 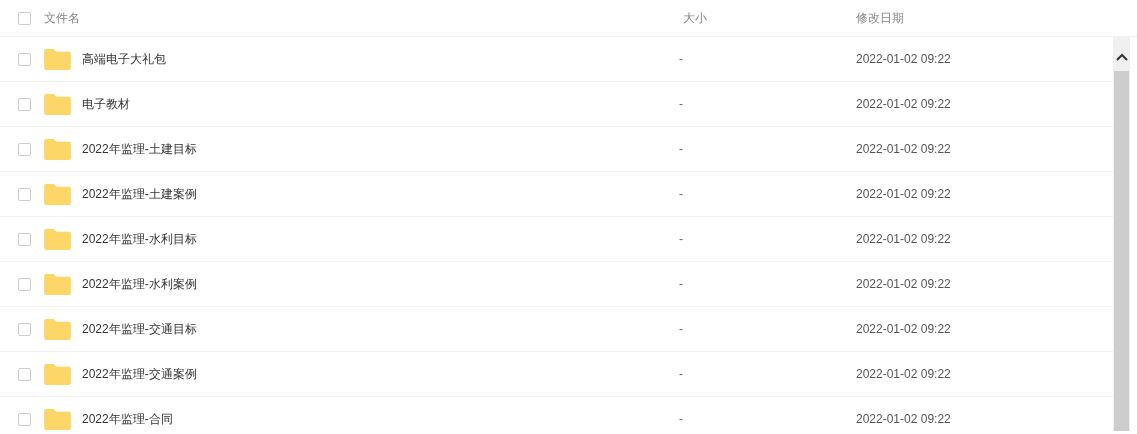 What do you see at coordinates (380, 59) in the screenshot?
I see `file-name: 高端电子大礼包` at bounding box center [380, 59].